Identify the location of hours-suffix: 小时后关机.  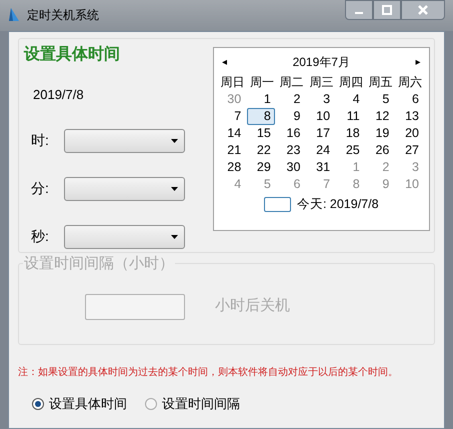
(252, 306).